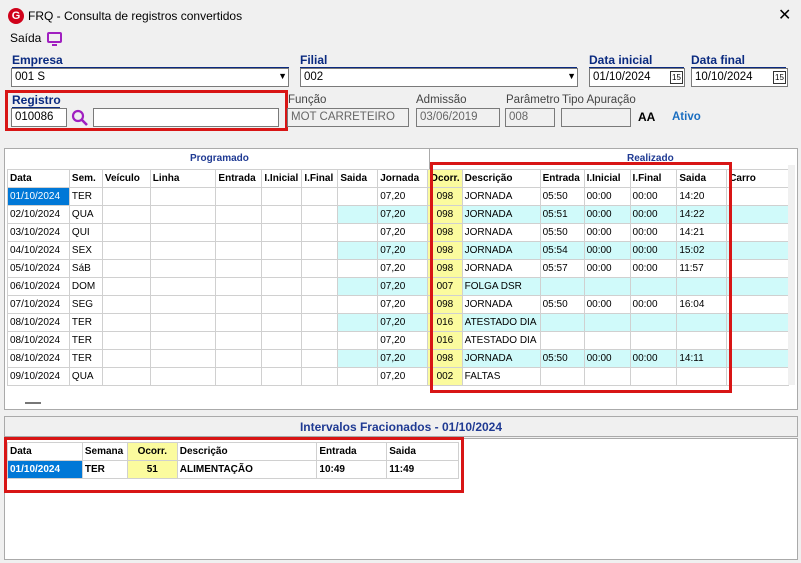  Describe the element at coordinates (126, 178) in the screenshot. I see `column-header: Veículo` at that location.